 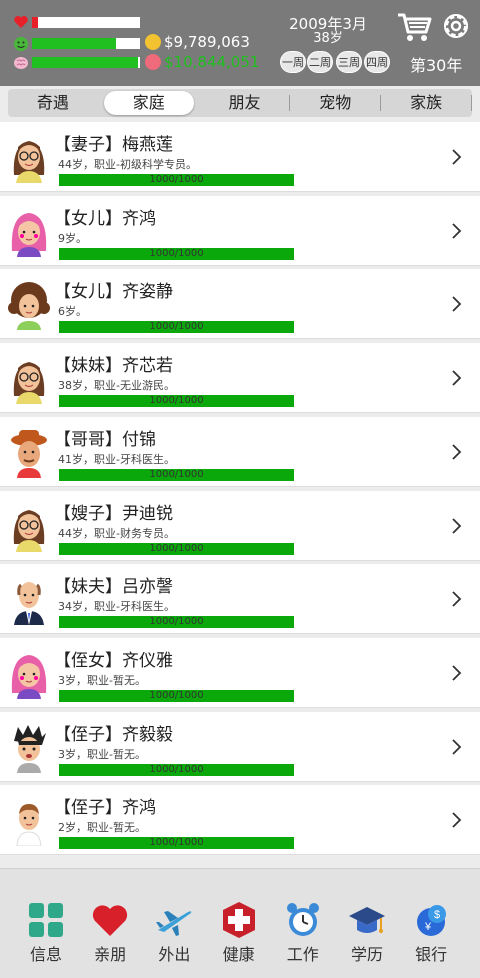 I want to click on tab-pets: 宠物, so click(x=335, y=103).